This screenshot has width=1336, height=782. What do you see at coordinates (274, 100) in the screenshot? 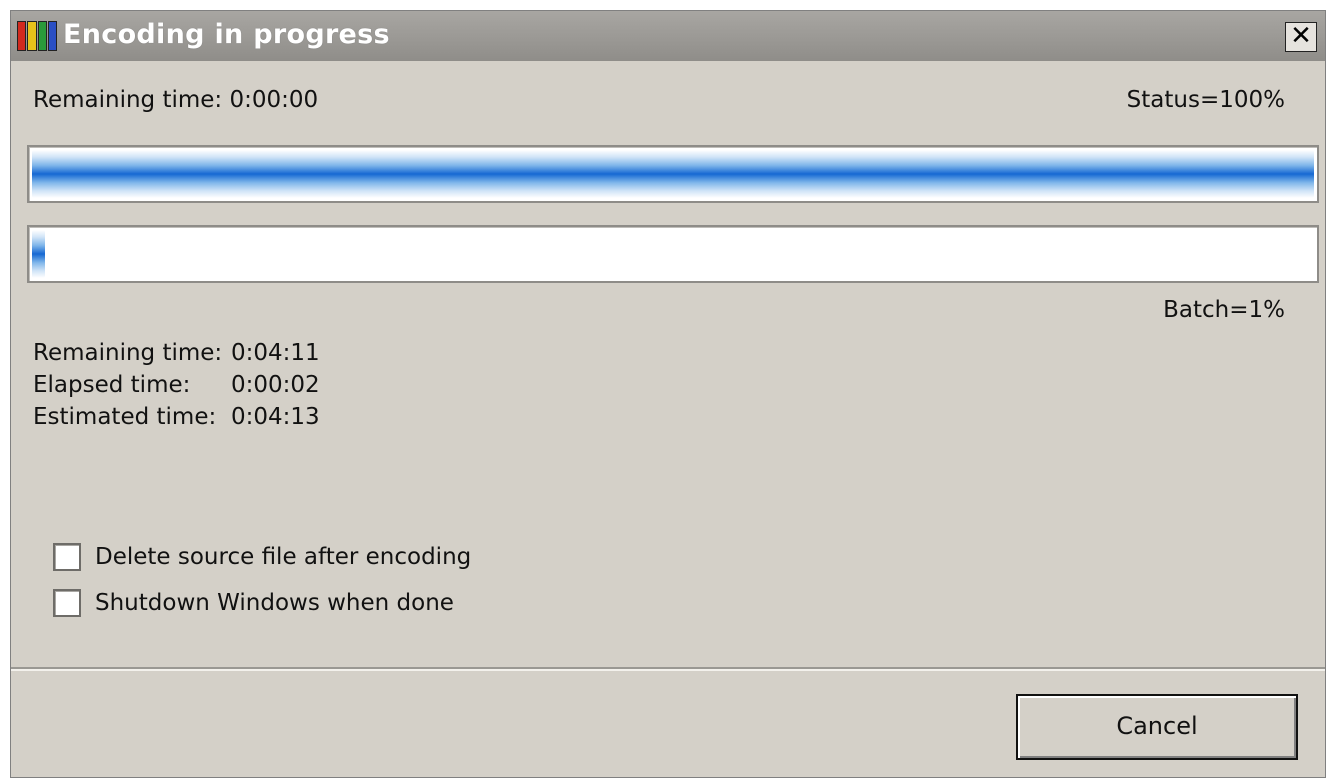
I see `current-remaining-value: 0:00:00` at bounding box center [274, 100].